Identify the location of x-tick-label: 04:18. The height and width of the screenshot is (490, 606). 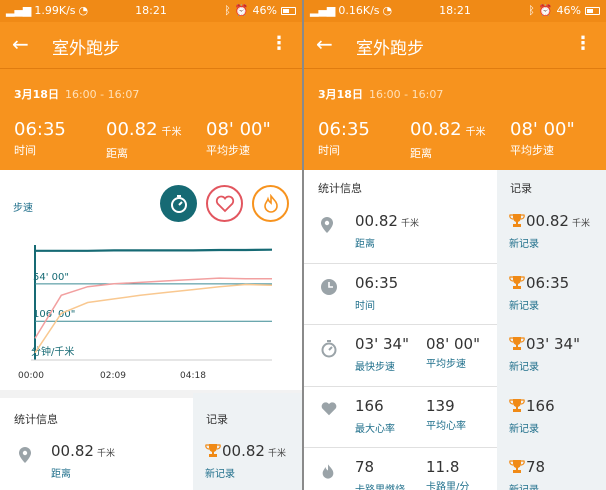
(193, 376).